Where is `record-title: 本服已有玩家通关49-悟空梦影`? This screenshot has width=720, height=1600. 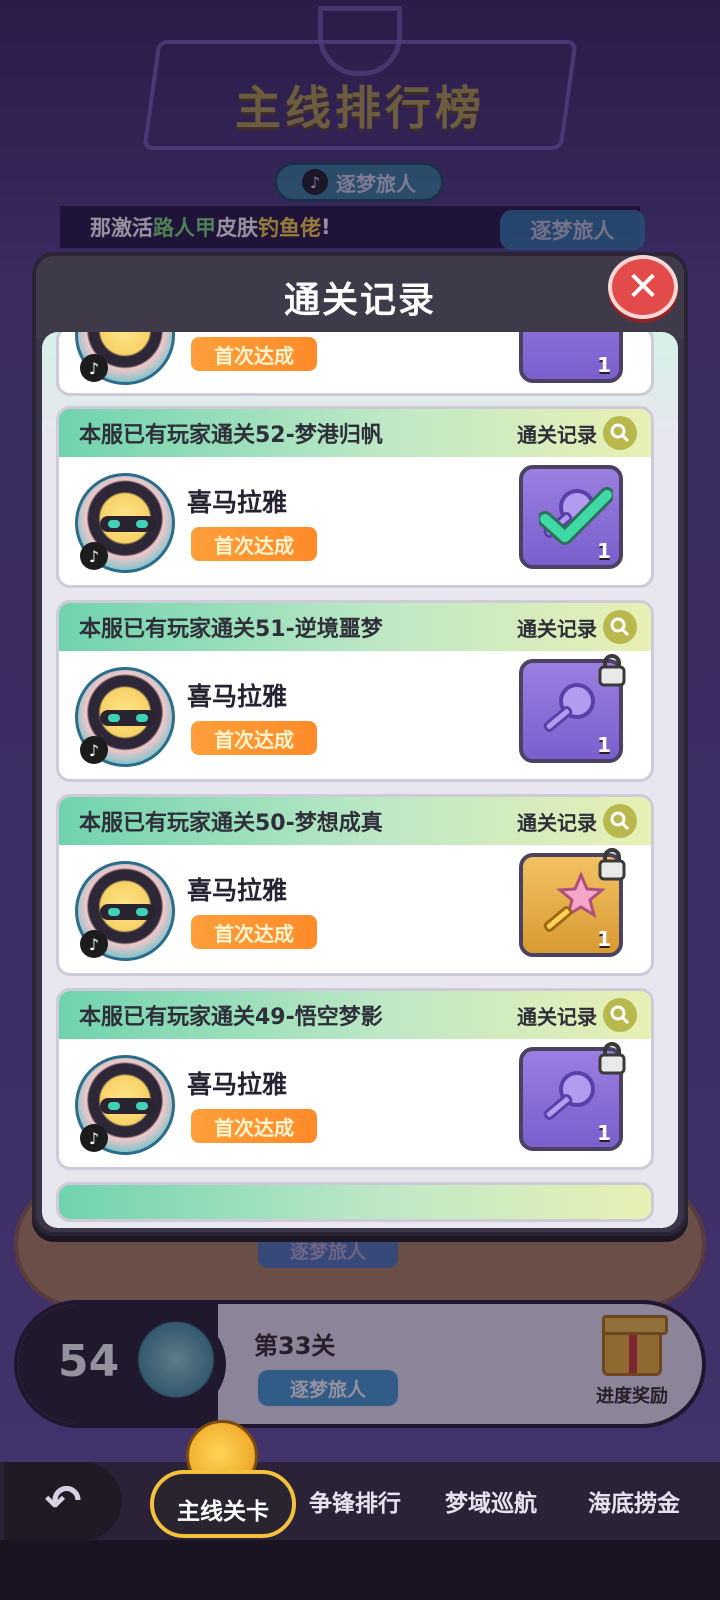 record-title: 本服已有玩家通关49-悟空梦影 is located at coordinates (231, 1017).